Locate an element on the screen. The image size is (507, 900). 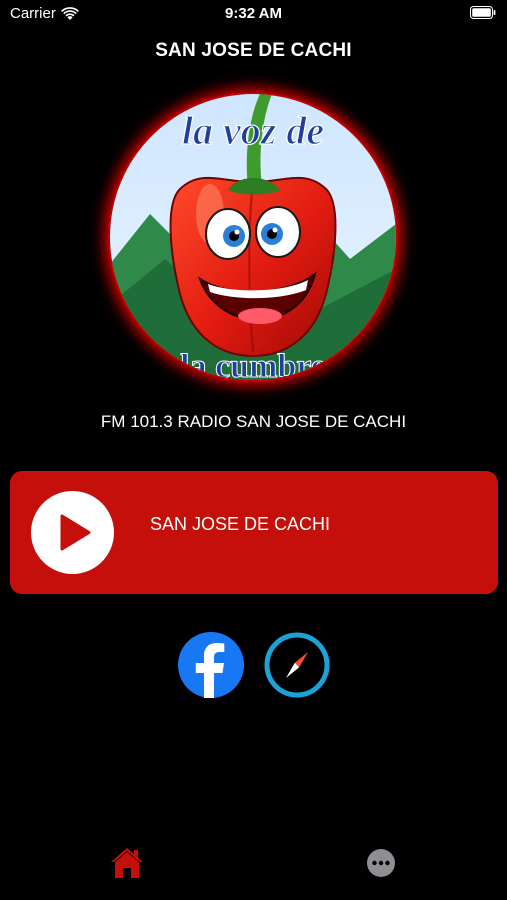
page-title: SAN JOSE DE CACHI is located at coordinates (253, 50).